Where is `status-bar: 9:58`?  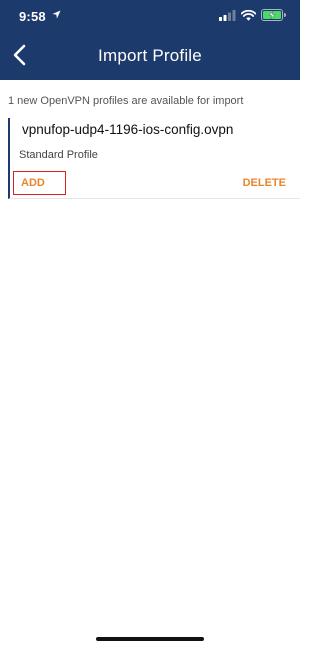 status-bar: 9:58 is located at coordinates (150, 15).